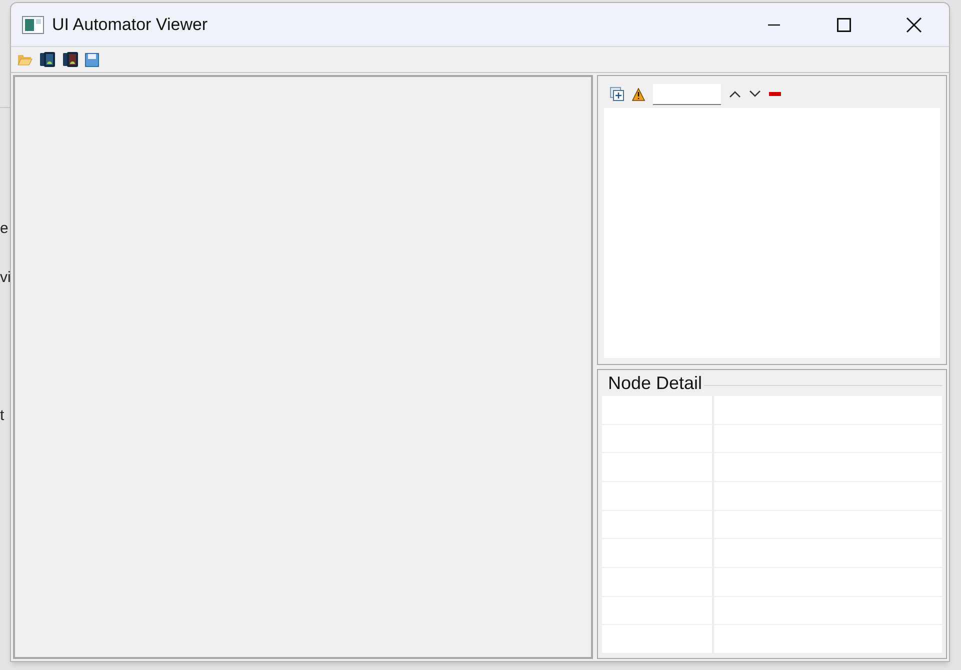  Describe the element at coordinates (774, 25) in the screenshot. I see `minimize-icon` at that location.